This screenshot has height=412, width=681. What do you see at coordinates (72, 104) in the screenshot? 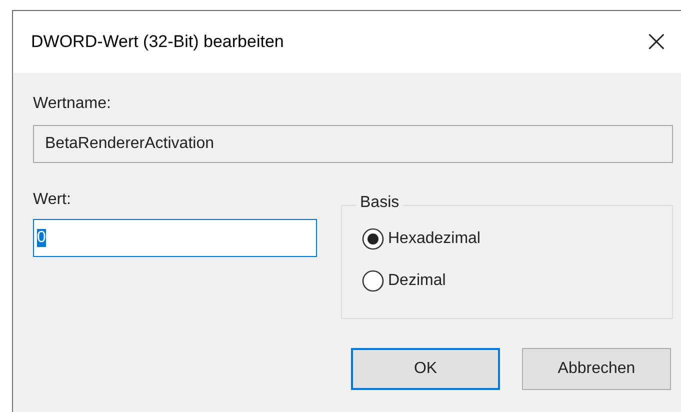
I see `field-label: Wertname:` at bounding box center [72, 104].